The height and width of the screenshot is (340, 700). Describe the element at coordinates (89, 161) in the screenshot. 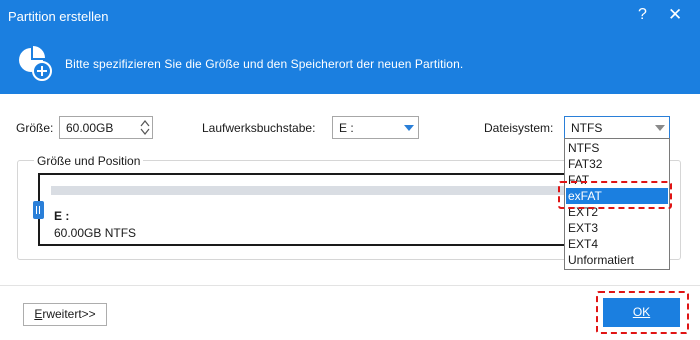

I see `group-title: Größe und Position` at that location.